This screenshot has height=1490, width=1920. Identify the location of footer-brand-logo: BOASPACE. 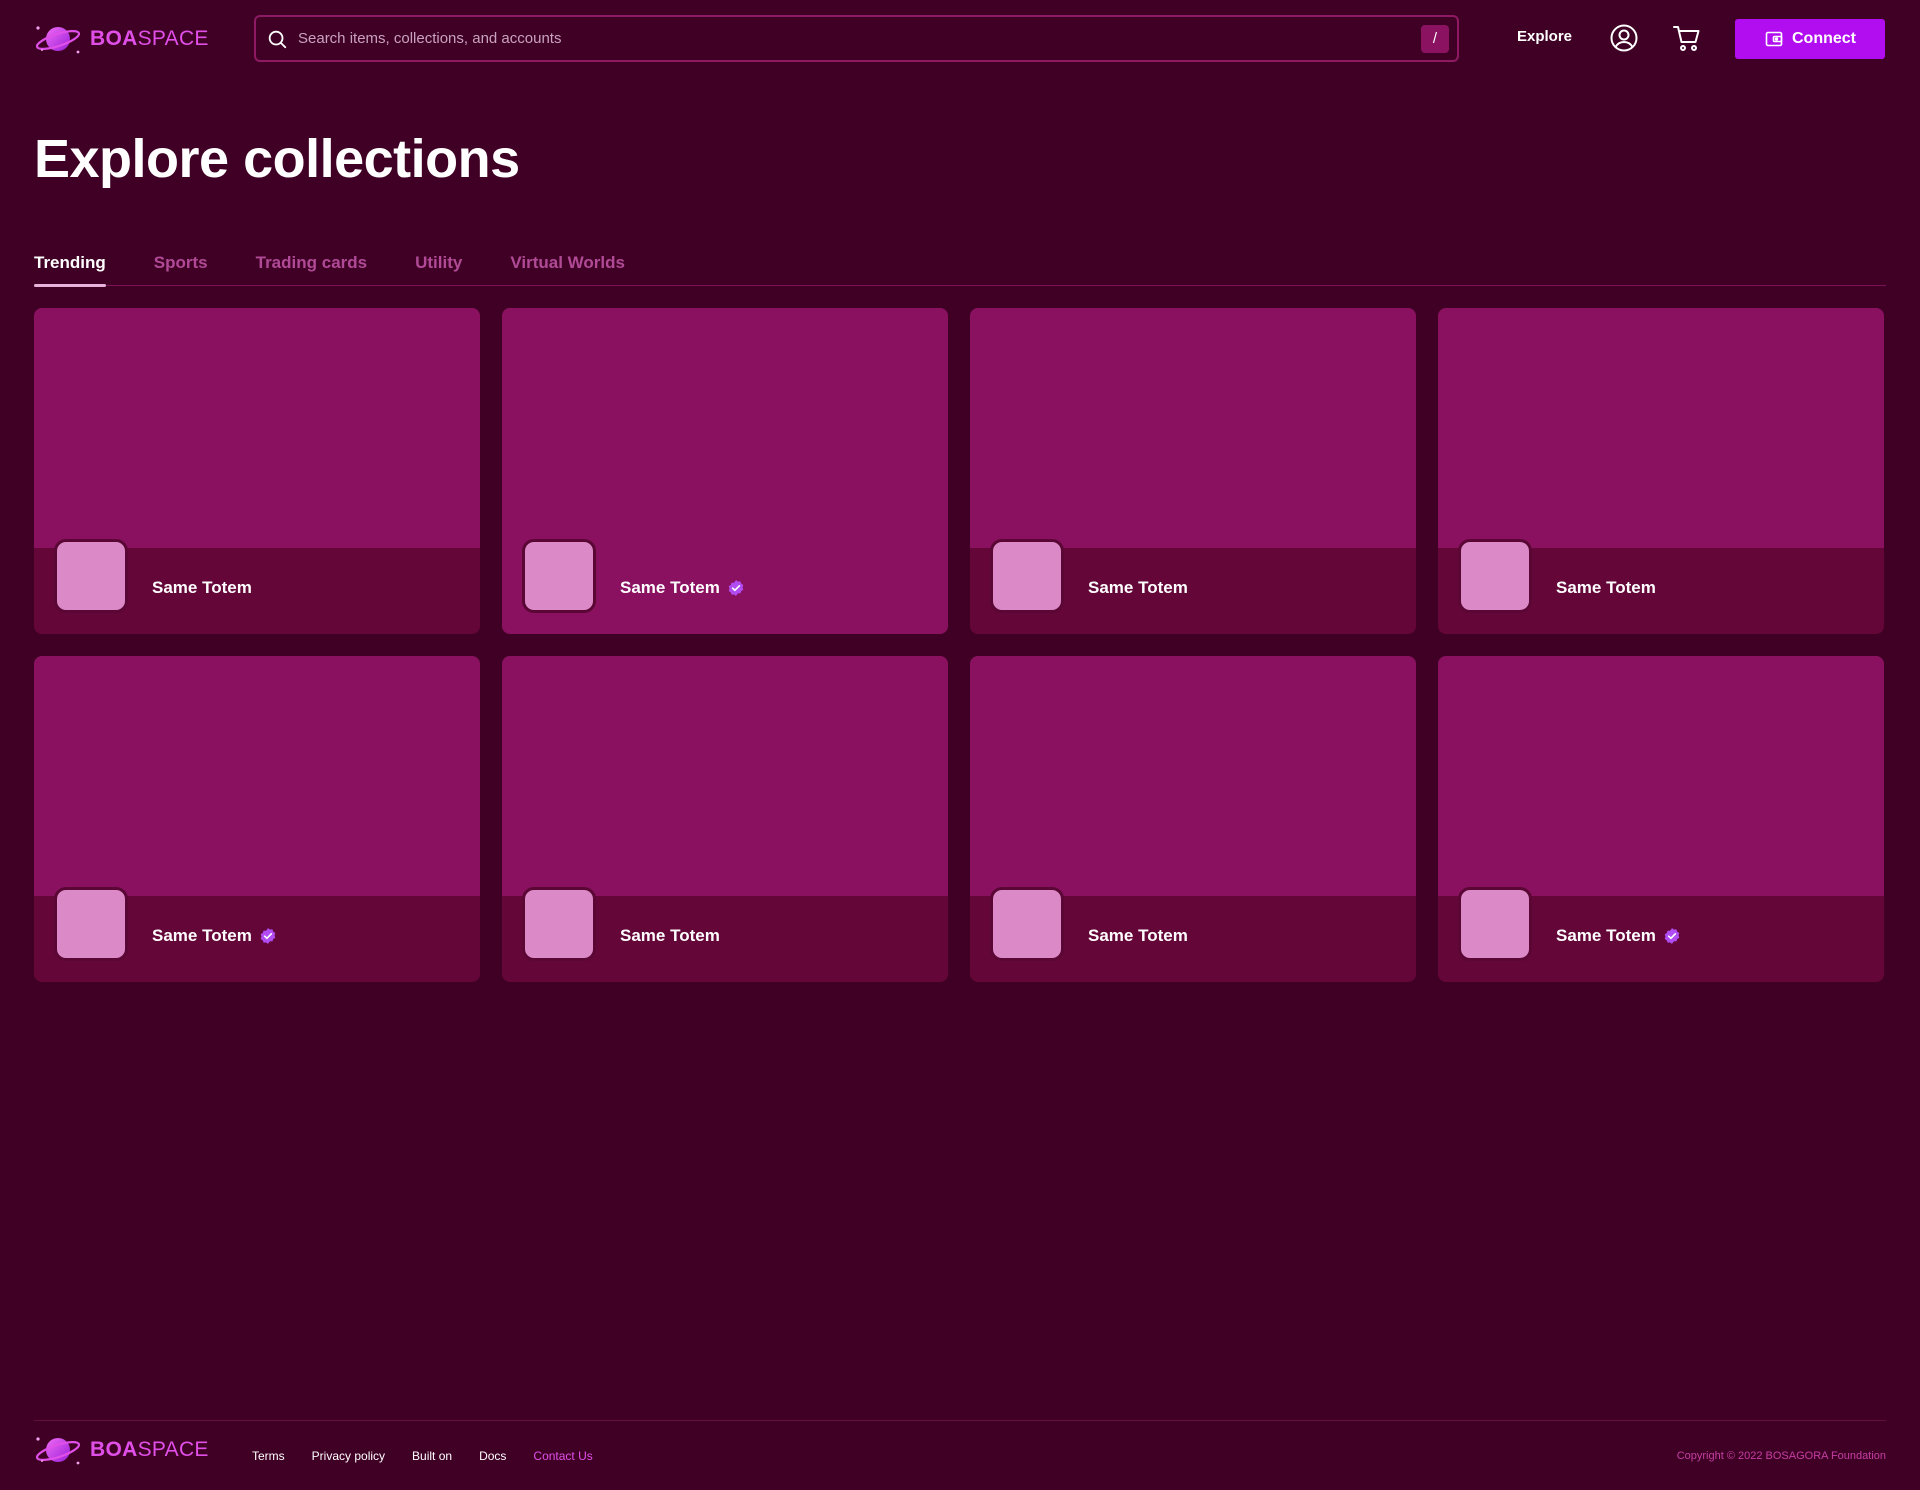
(121, 1450).